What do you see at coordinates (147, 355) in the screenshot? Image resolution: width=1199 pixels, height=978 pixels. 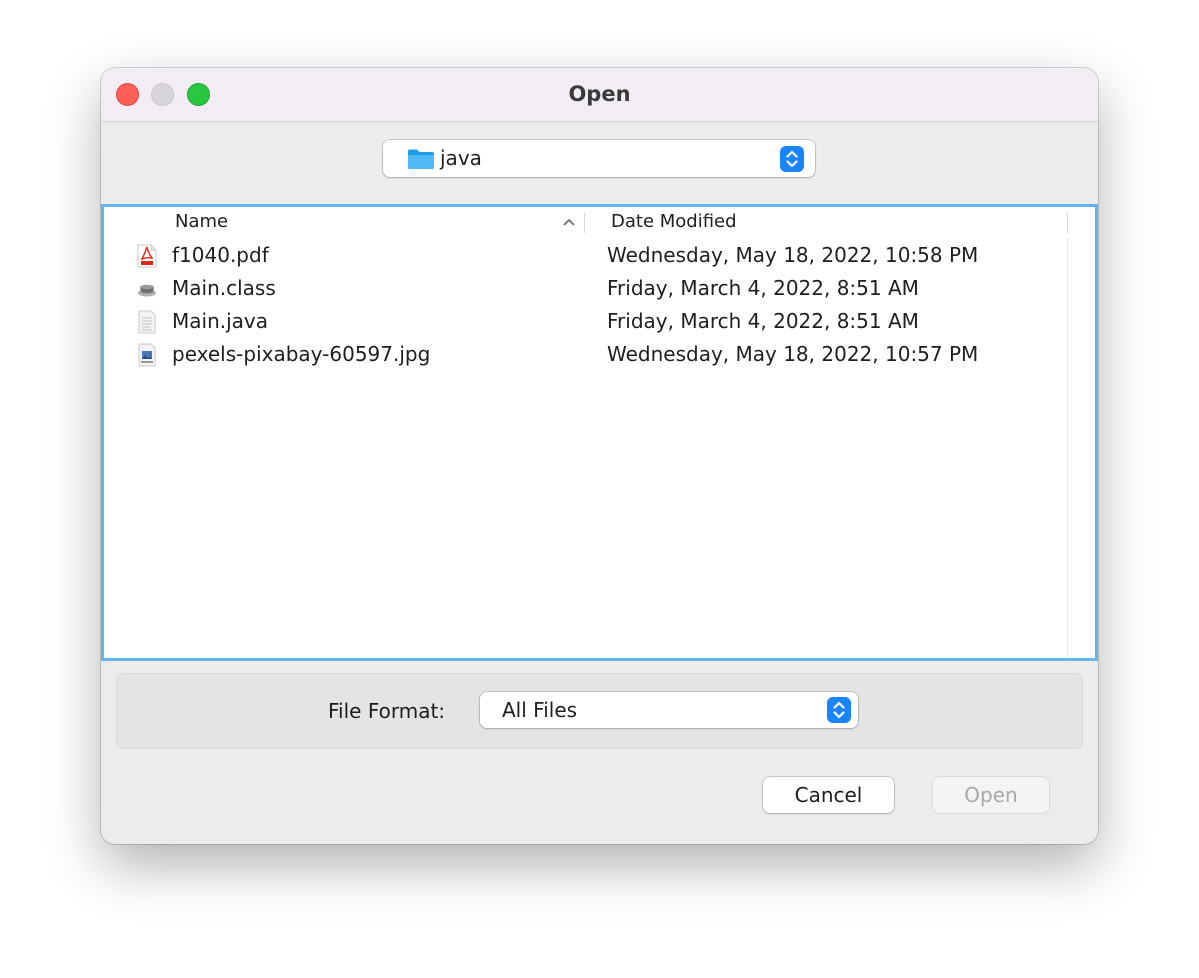 I see `image-file-icon` at bounding box center [147, 355].